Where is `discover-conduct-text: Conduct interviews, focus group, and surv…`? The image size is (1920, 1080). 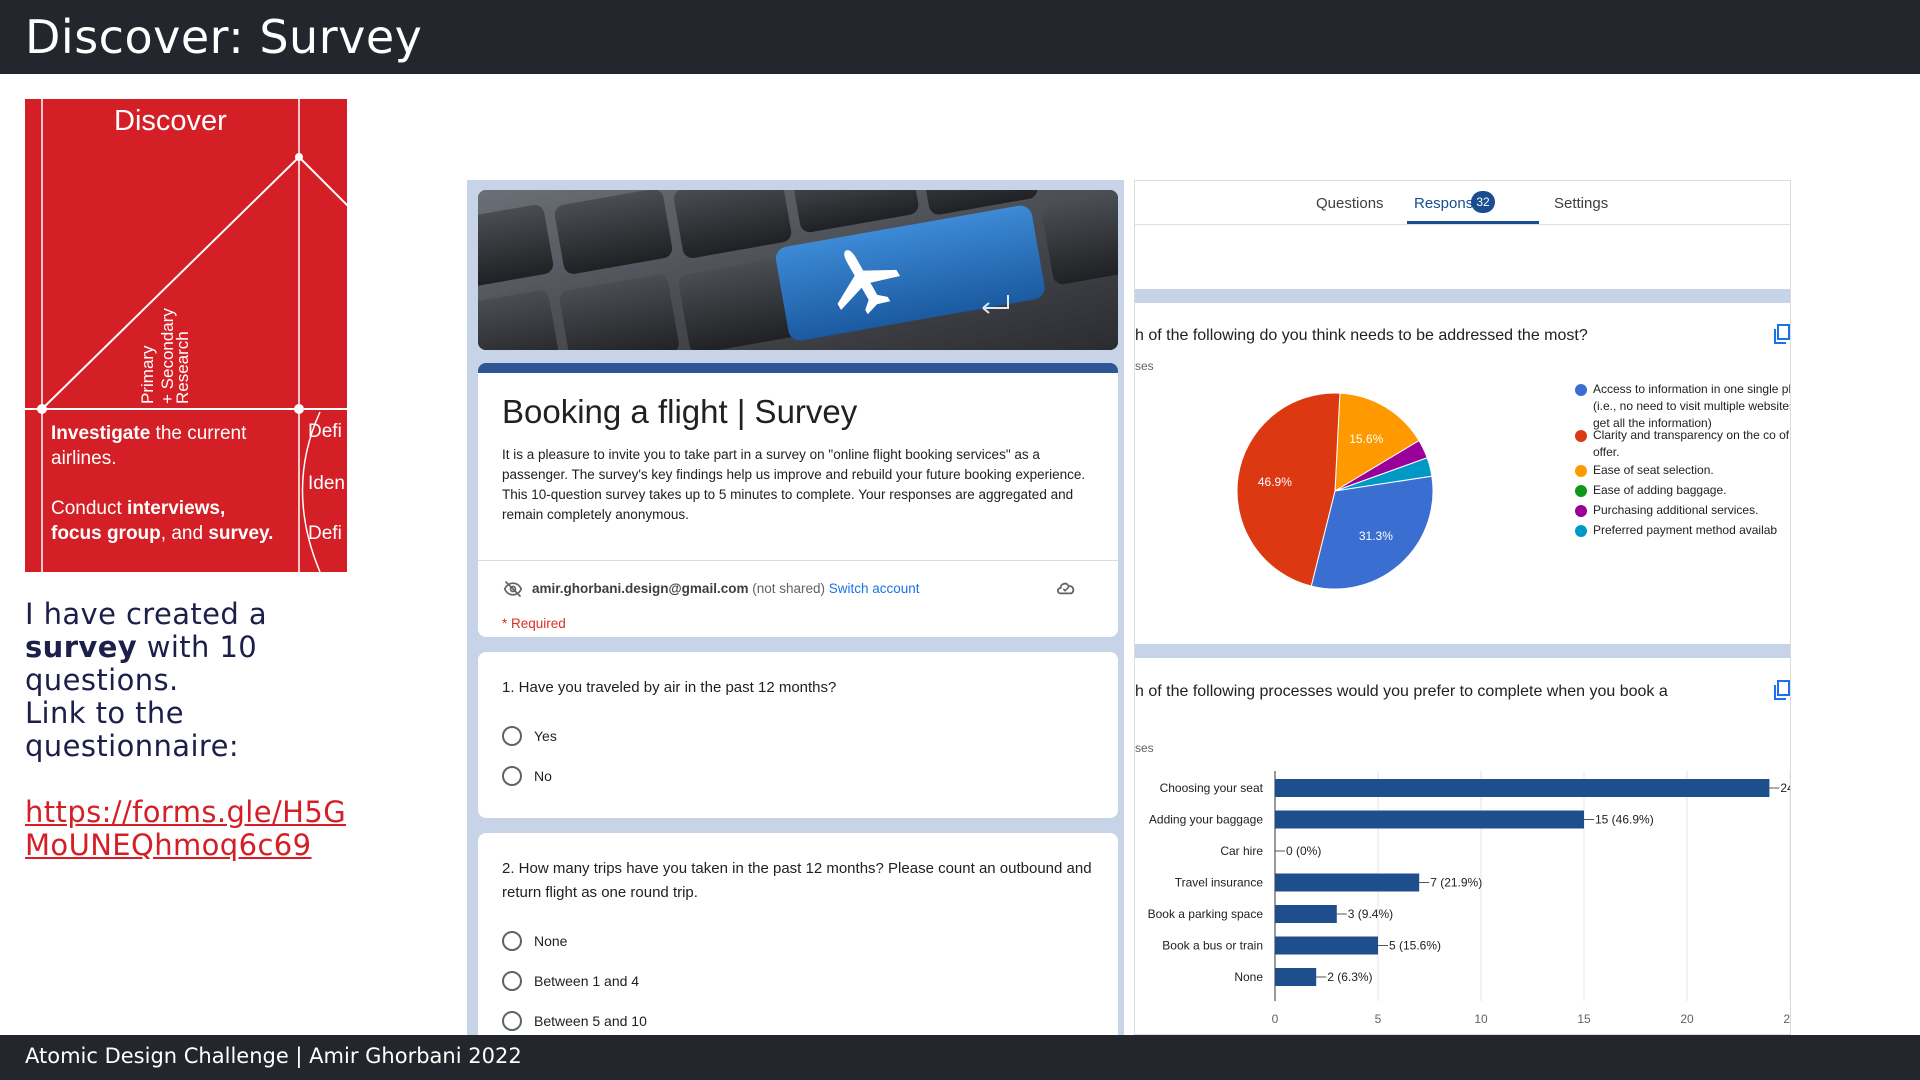 discover-conduct-text: Conduct interviews, focus group, and surv… is located at coordinates (171, 521).